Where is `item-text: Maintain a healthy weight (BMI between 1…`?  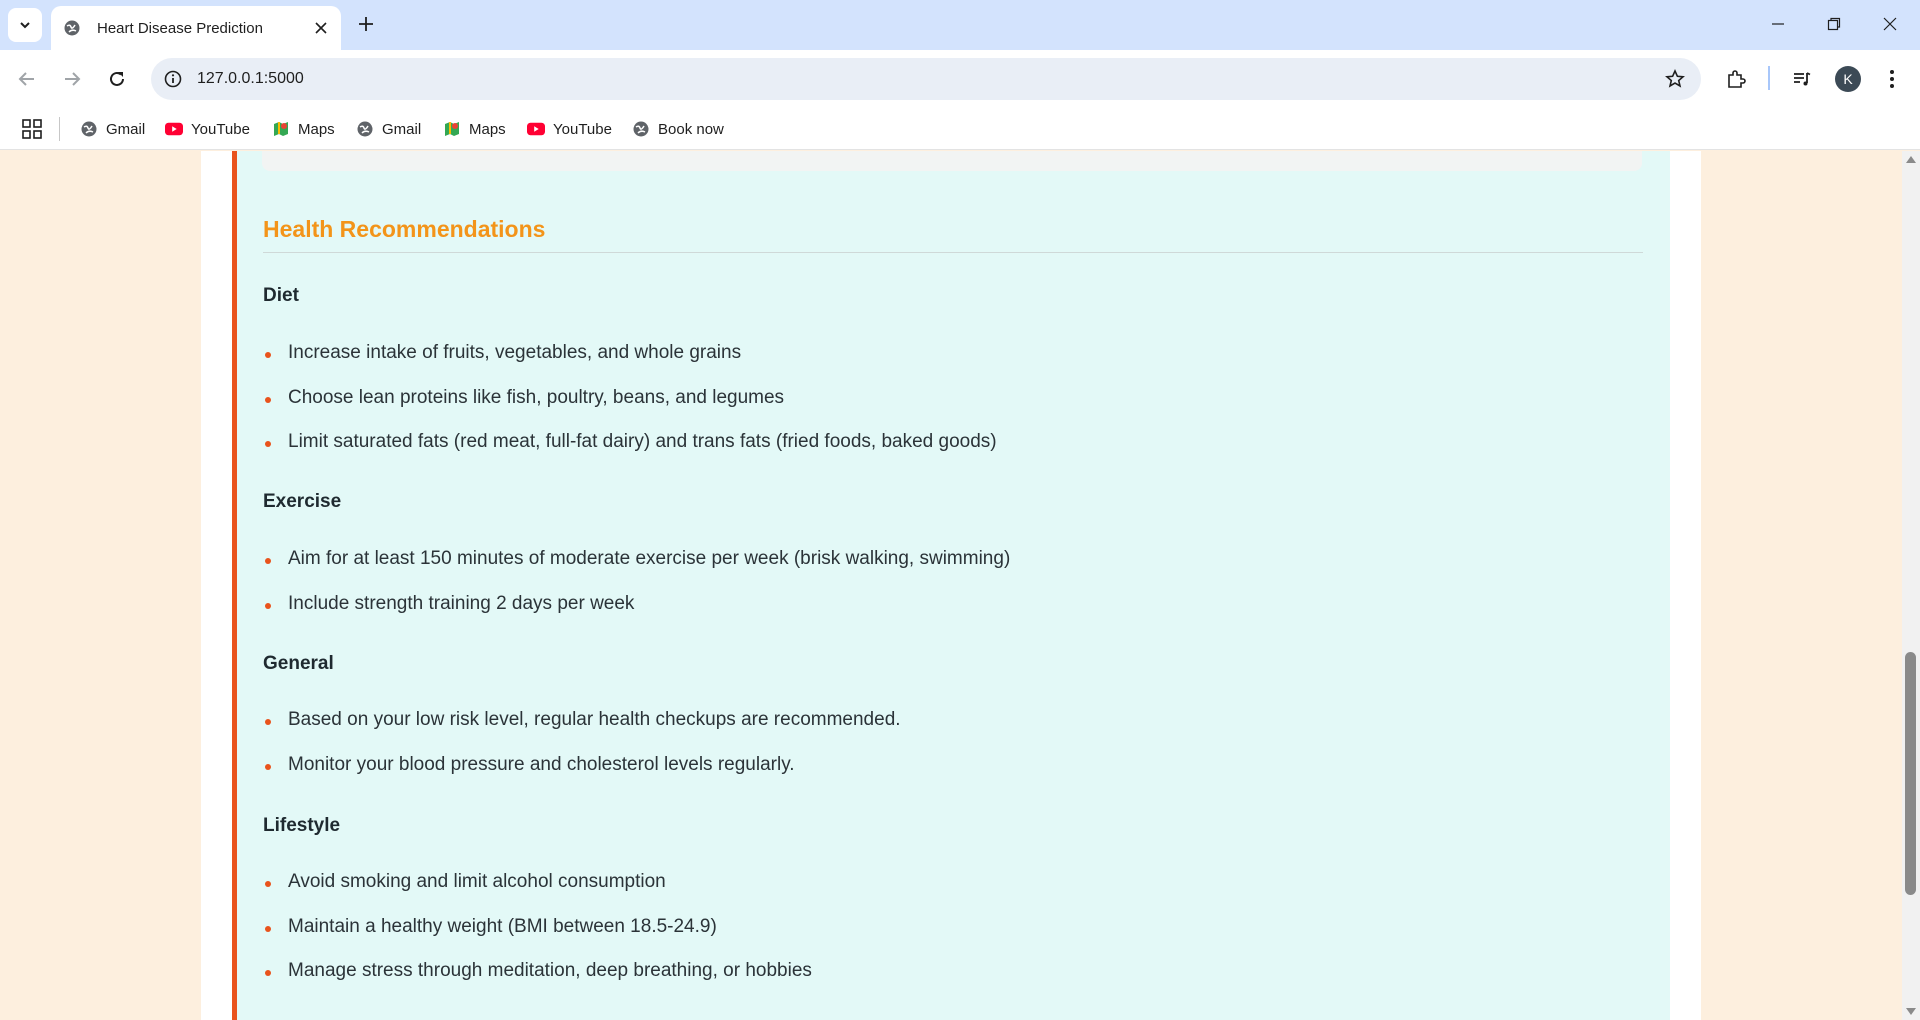 item-text: Maintain a healthy weight (BMI between 1… is located at coordinates (502, 926).